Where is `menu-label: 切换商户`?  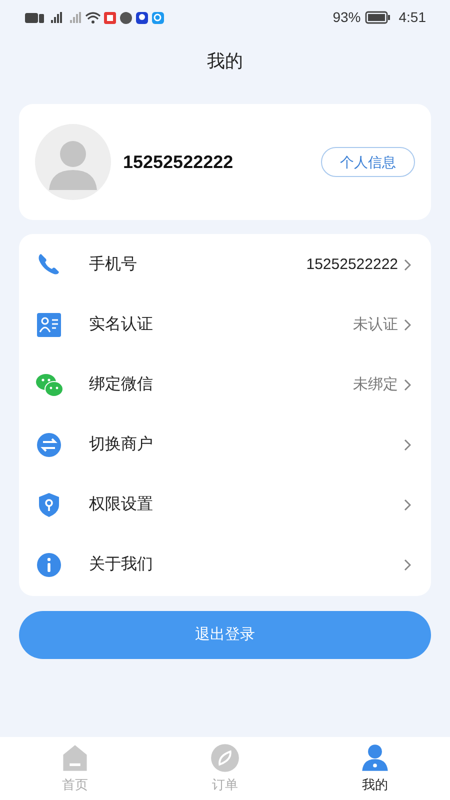
menu-label: 切换商户 is located at coordinates (121, 444).